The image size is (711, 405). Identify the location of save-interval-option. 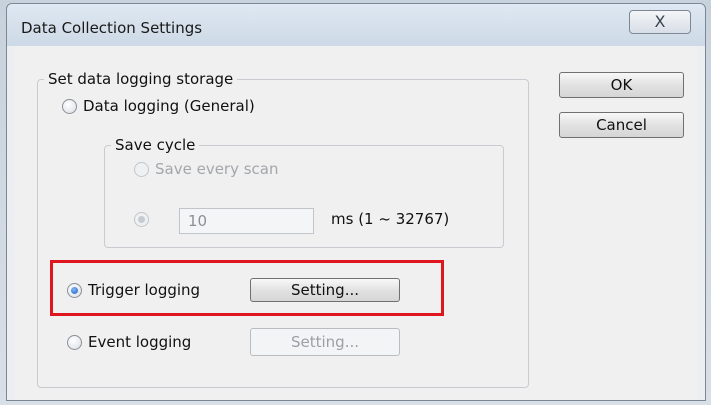
(144, 219).